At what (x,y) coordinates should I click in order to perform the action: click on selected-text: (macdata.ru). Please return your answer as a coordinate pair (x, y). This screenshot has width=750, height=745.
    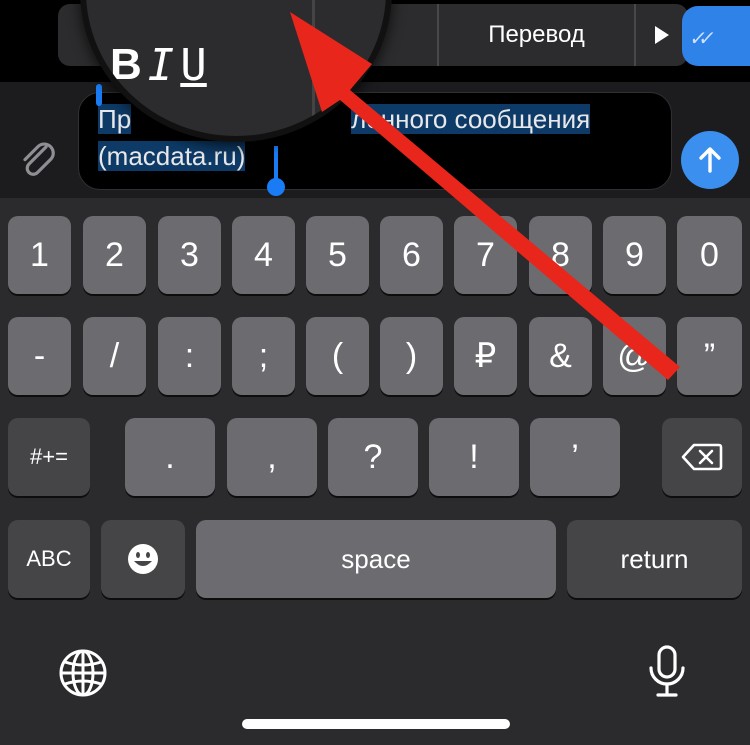
    Looking at the image, I should click on (172, 156).